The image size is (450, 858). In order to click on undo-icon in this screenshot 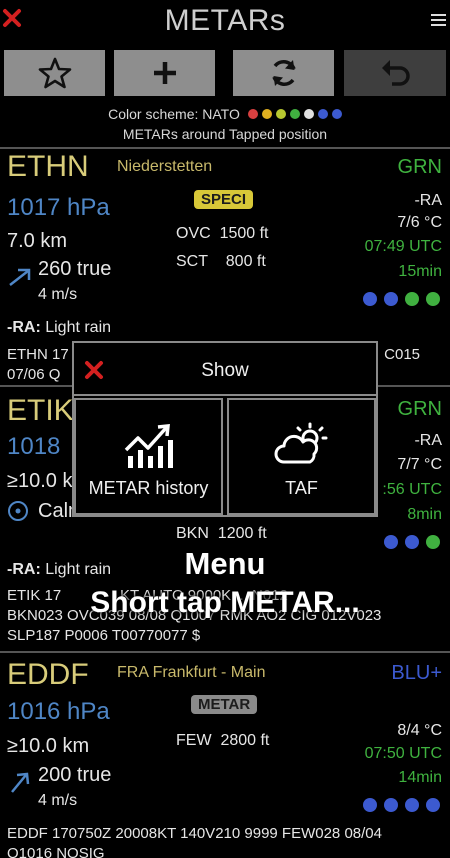, I will do `click(396, 73)`.